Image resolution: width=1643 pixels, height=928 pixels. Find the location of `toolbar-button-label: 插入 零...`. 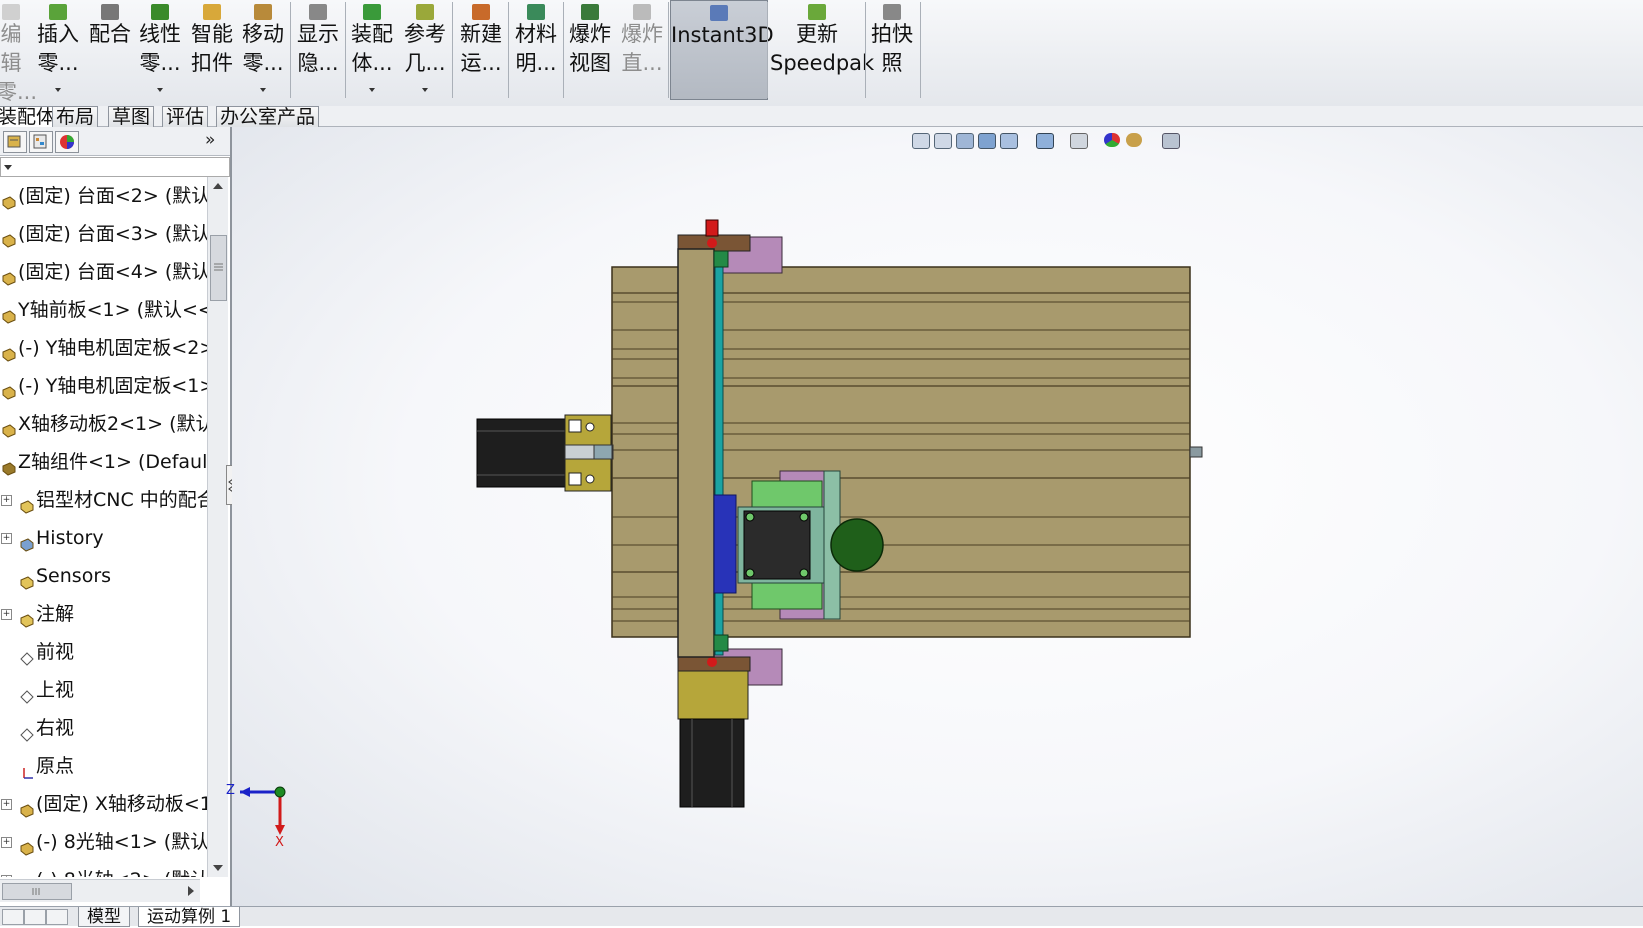

toolbar-button-label: 插入 零... is located at coordinates (58, 48).